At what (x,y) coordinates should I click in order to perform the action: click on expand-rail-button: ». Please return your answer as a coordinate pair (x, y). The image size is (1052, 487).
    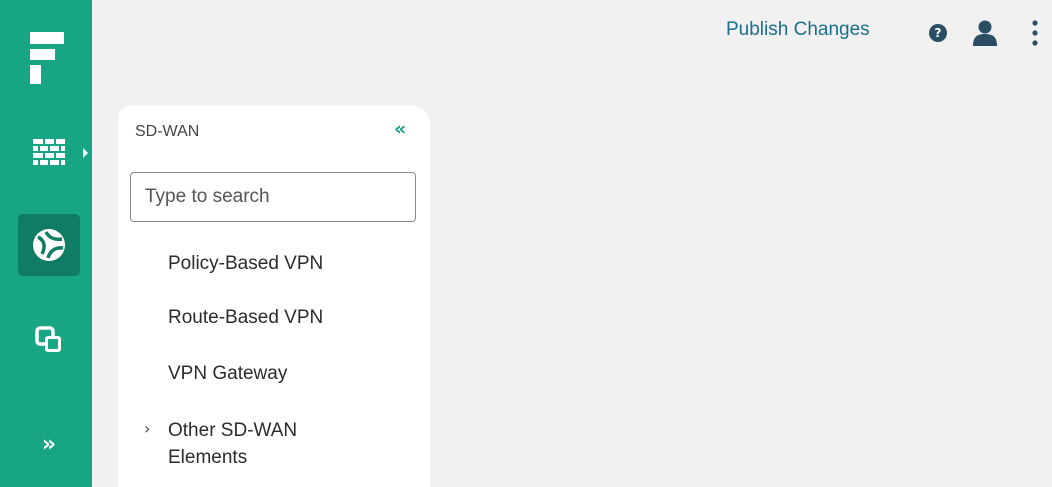
    Looking at the image, I should click on (49, 444).